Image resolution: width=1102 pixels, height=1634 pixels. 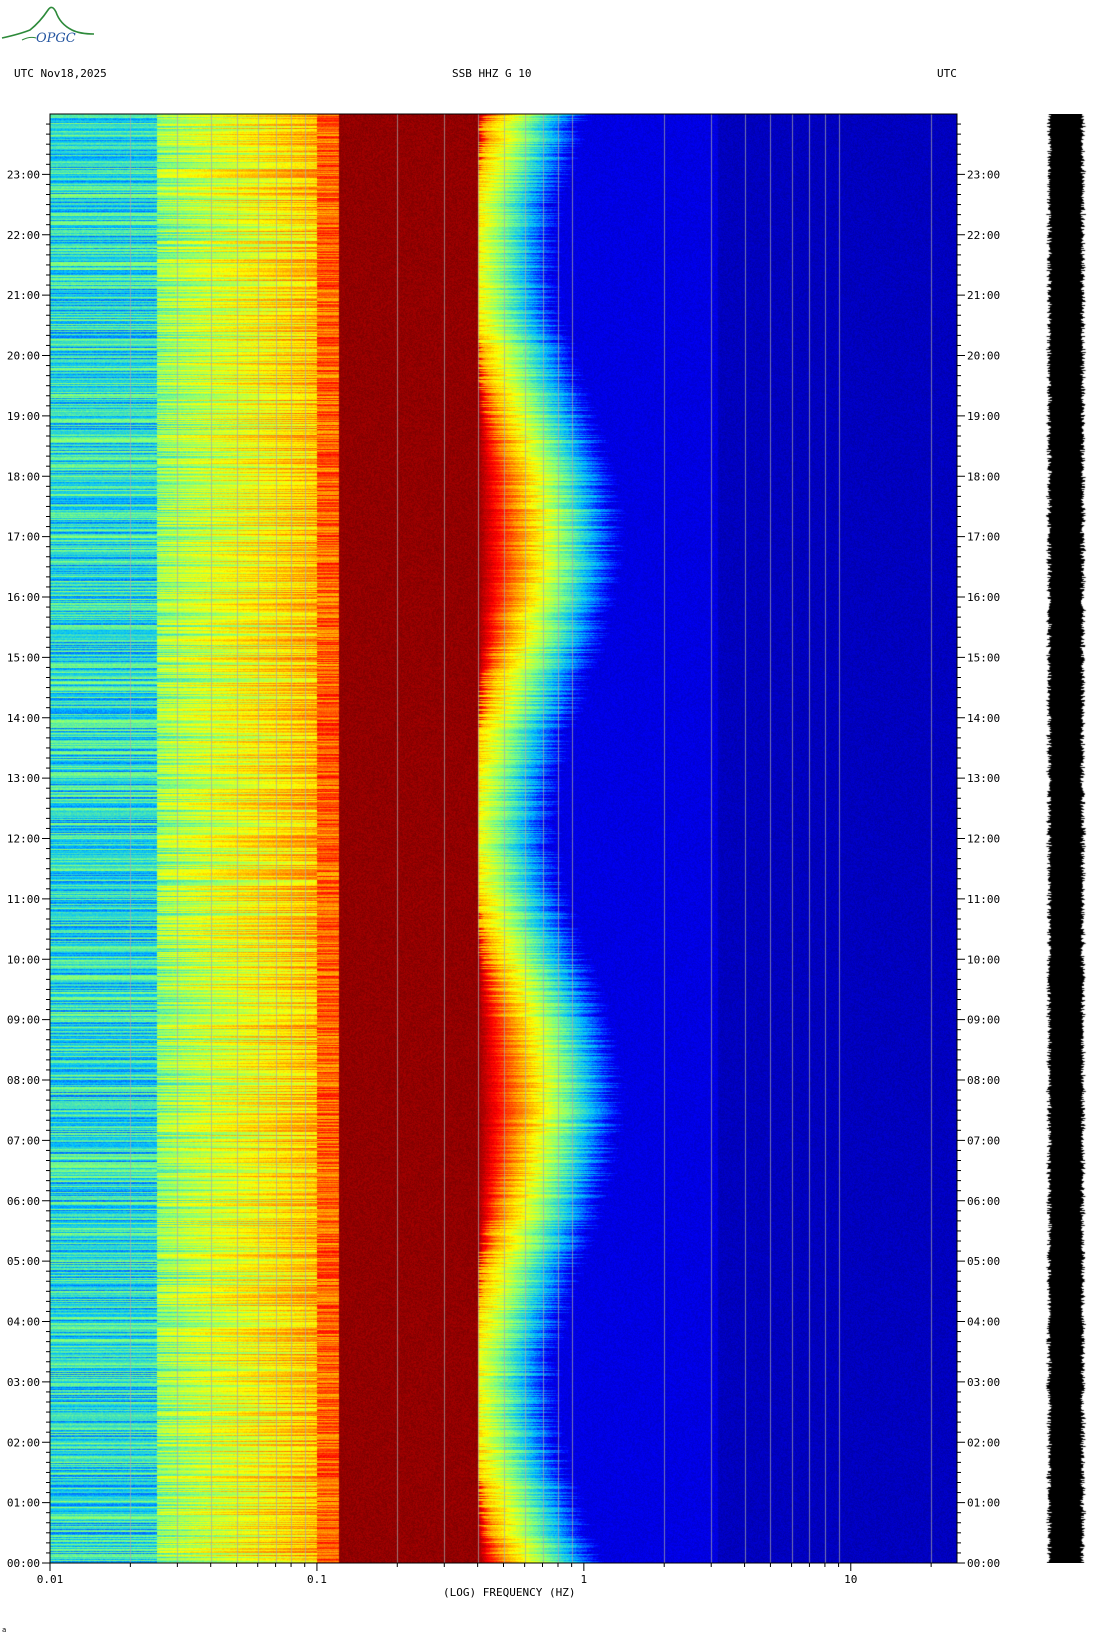 What do you see at coordinates (509, 1592) in the screenshot?
I see `x-axis-label: (LOG) FREQUENCY (HZ)` at bounding box center [509, 1592].